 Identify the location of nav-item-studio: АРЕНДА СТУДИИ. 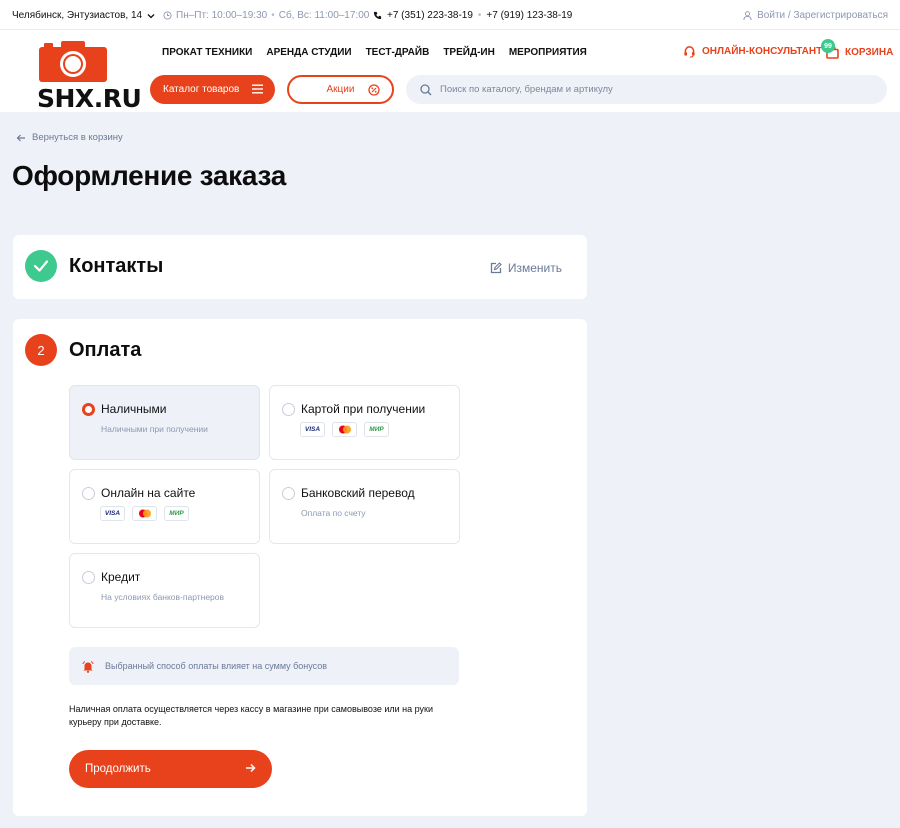
(308, 52).